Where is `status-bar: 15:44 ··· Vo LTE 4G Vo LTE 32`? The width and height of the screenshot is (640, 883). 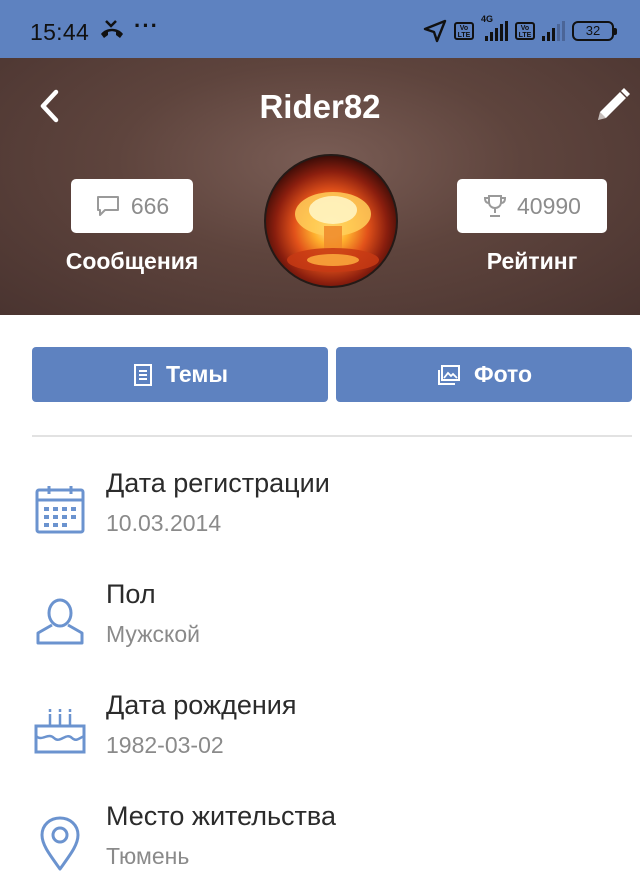 status-bar: 15:44 ··· Vo LTE 4G Vo LTE 32 is located at coordinates (320, 29).